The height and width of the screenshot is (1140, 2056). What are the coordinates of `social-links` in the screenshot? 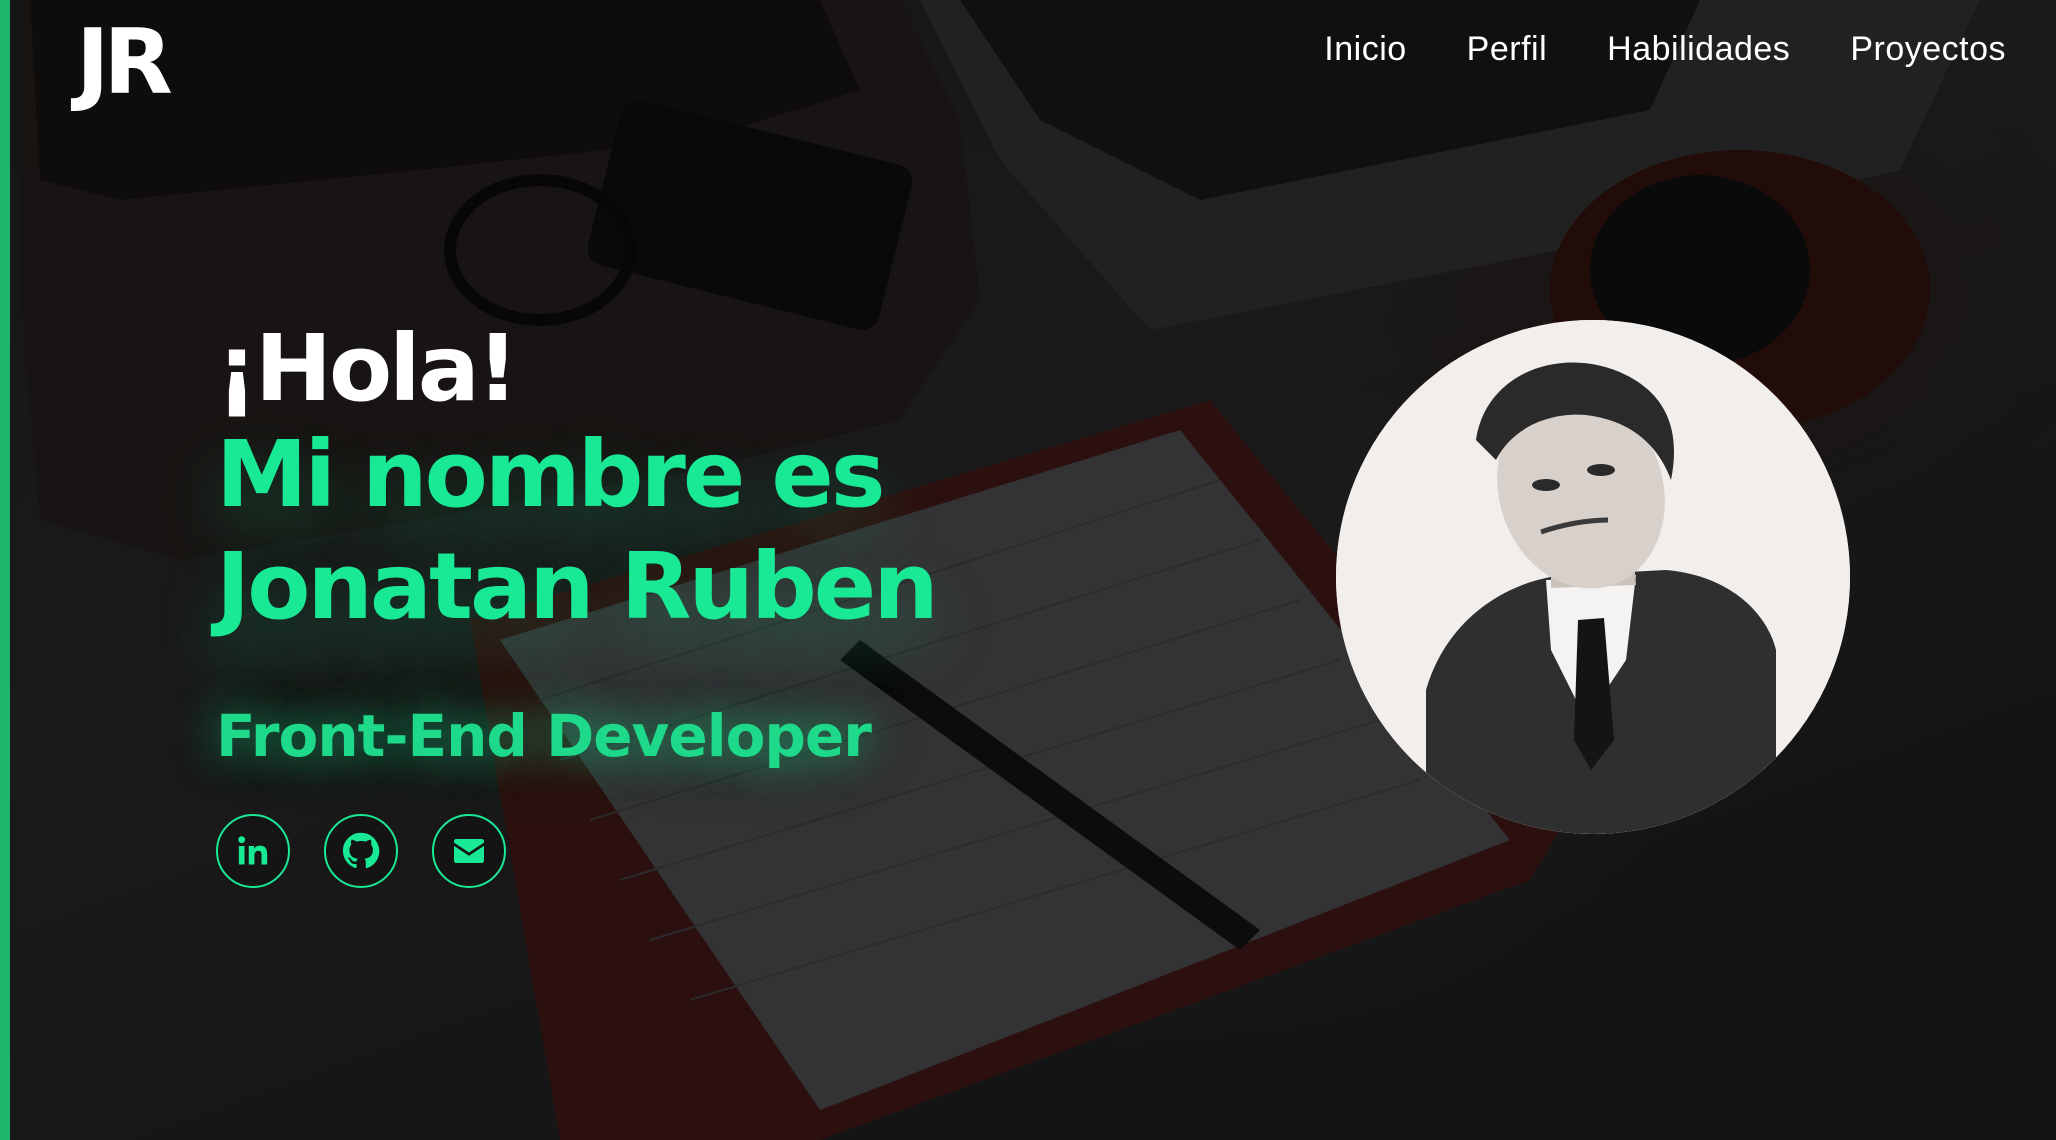 It's located at (576, 850).